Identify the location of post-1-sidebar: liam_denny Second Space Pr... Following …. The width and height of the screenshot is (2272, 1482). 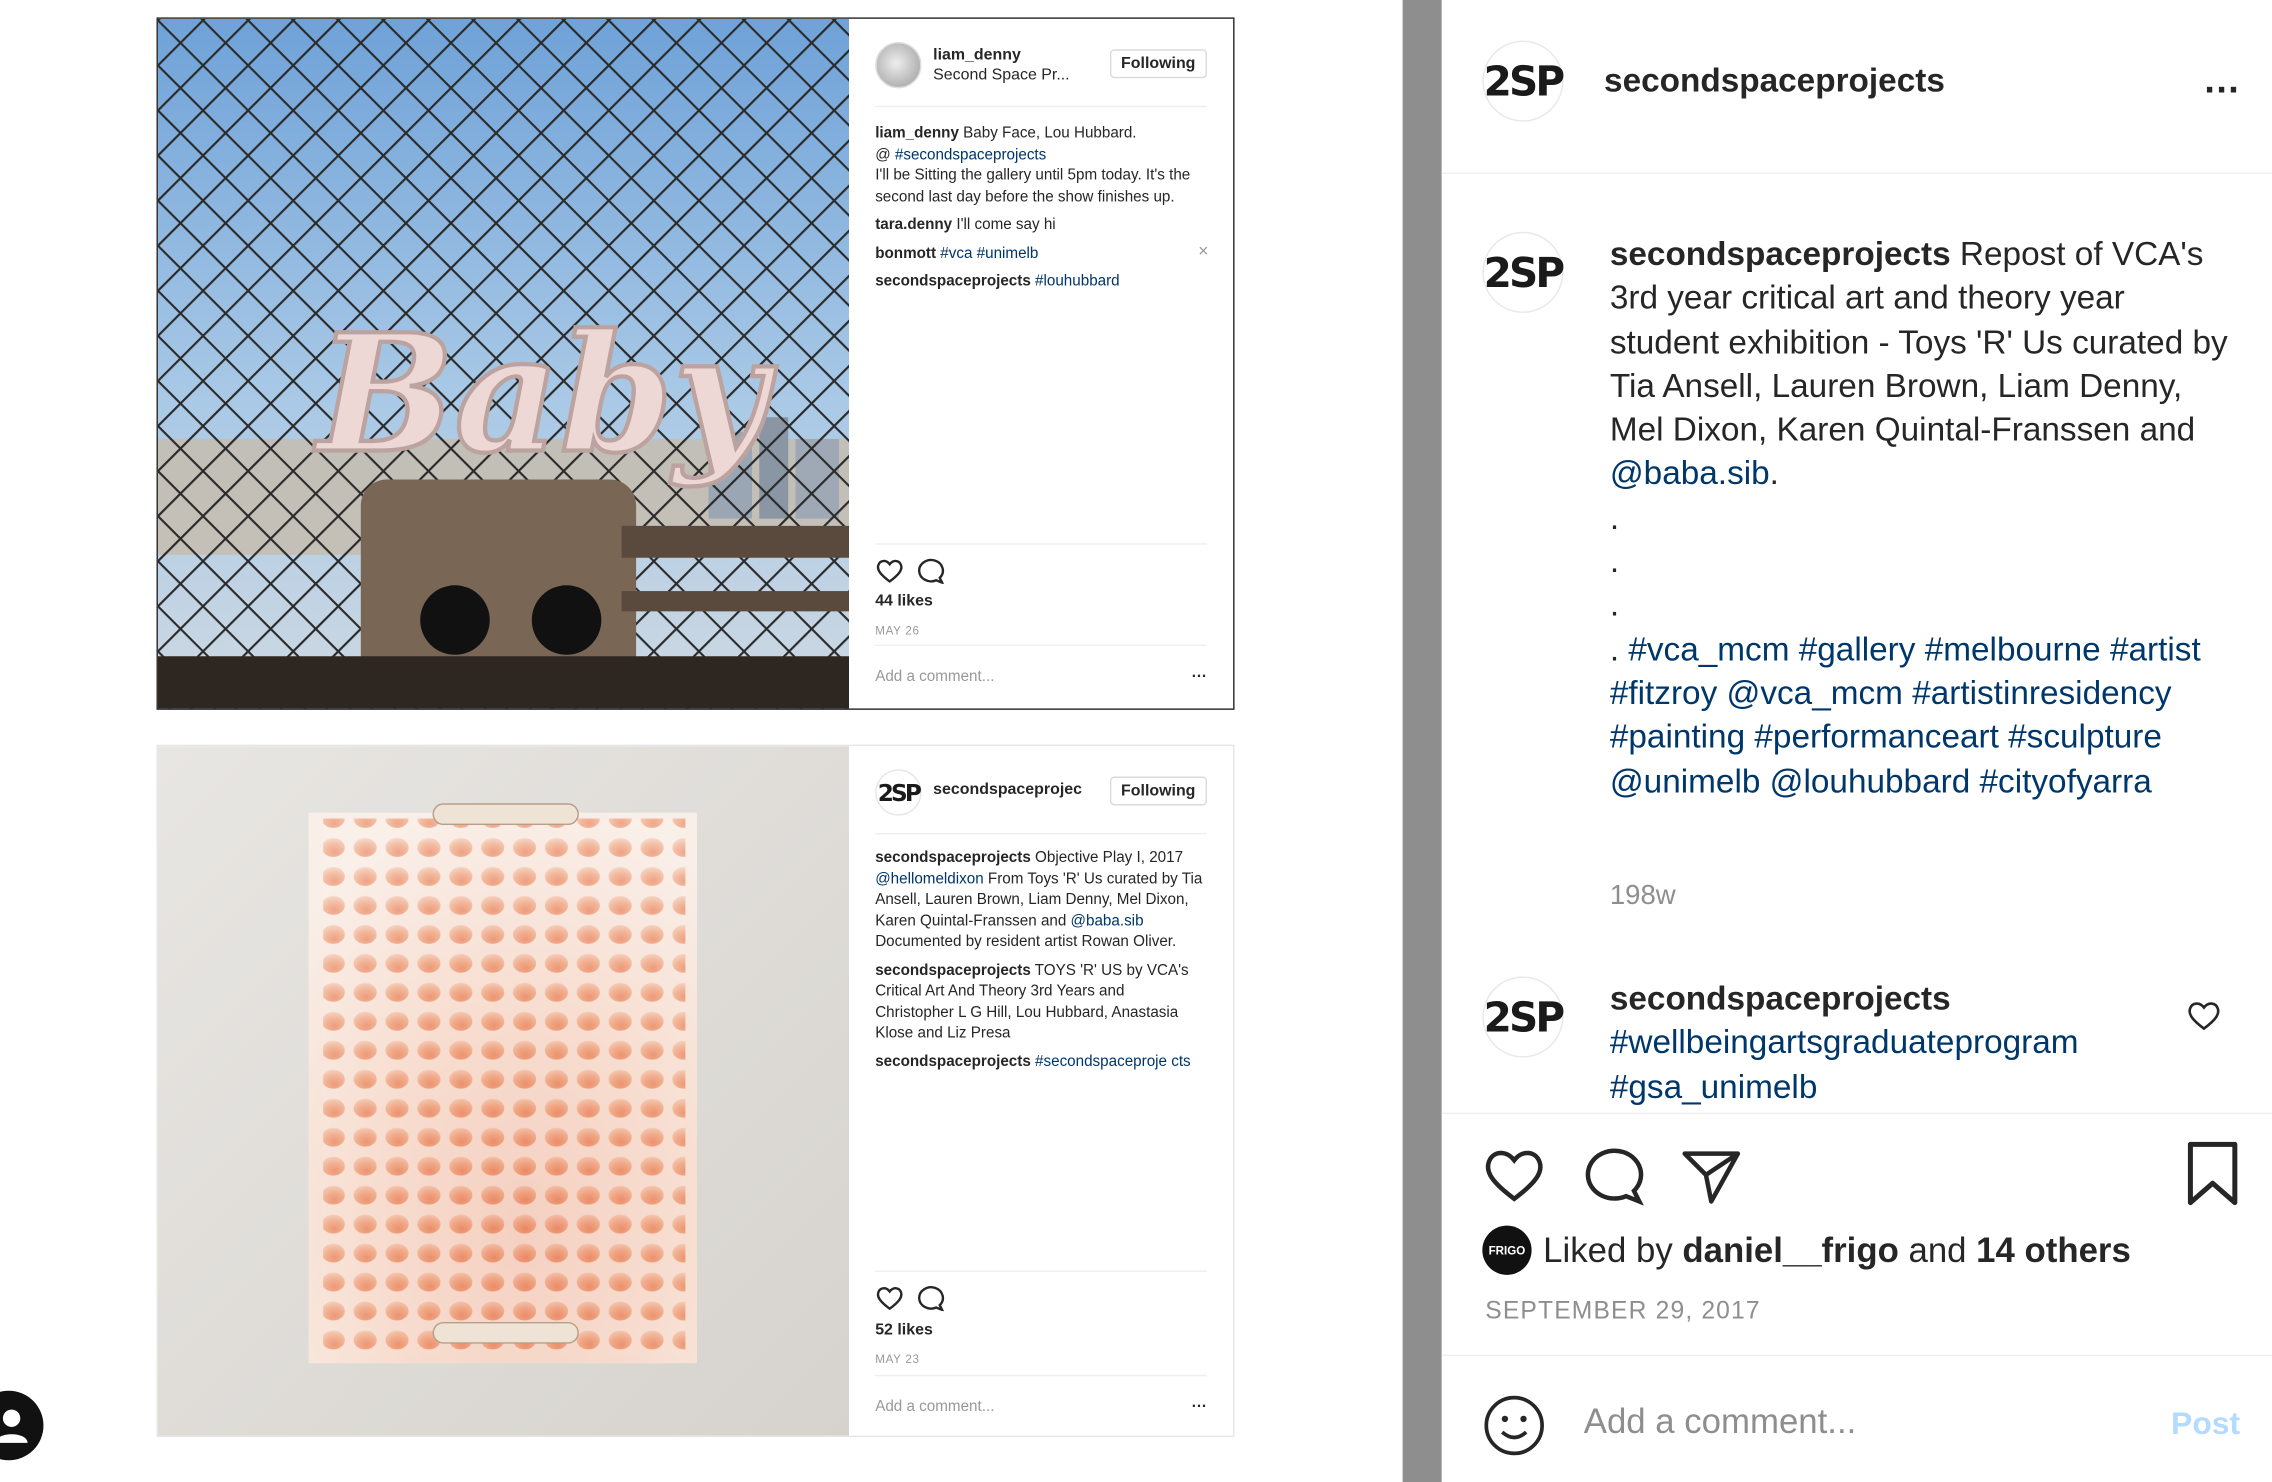
(1041, 364).